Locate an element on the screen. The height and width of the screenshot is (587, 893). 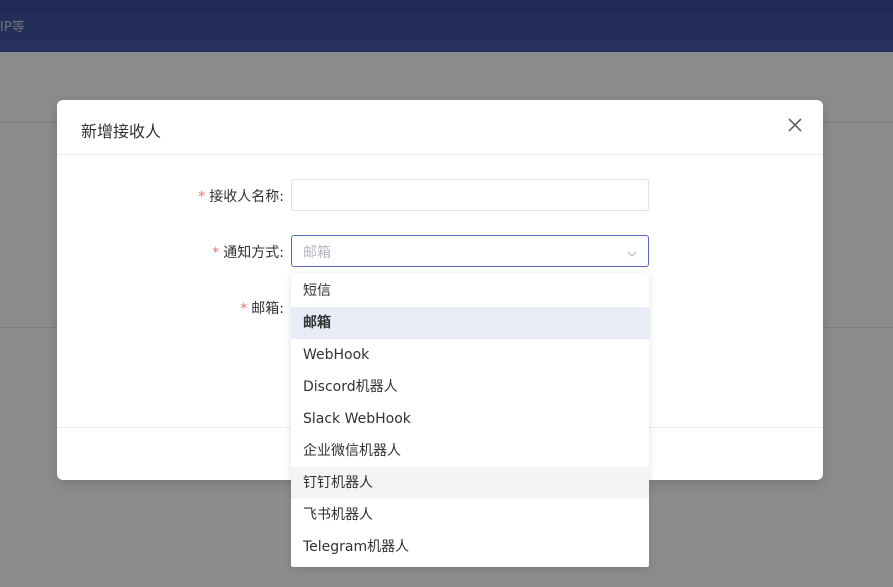
notify-method-label: * 通知方式: is located at coordinates (184, 252).